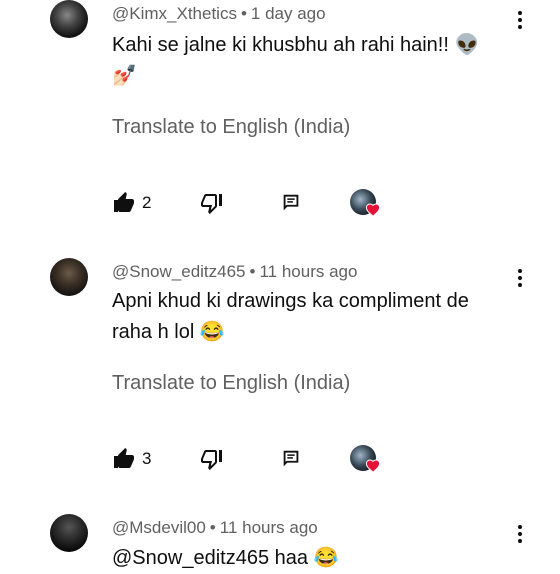  I want to click on like-button: 3, so click(131, 459).